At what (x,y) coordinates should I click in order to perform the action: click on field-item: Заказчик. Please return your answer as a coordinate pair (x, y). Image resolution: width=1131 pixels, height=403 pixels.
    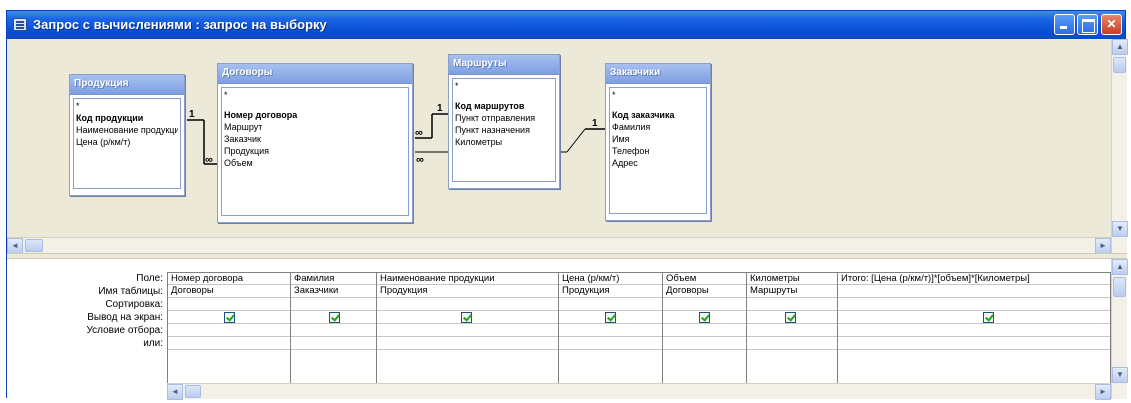
    Looking at the image, I should click on (315, 139).